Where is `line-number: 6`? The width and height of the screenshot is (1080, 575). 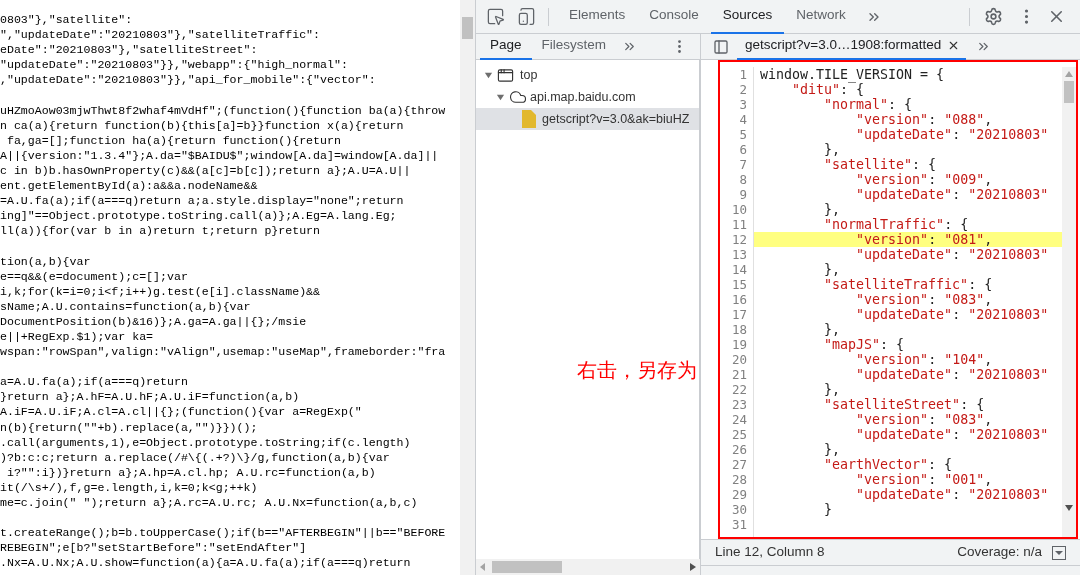
line-number: 6 is located at coordinates (743, 149).